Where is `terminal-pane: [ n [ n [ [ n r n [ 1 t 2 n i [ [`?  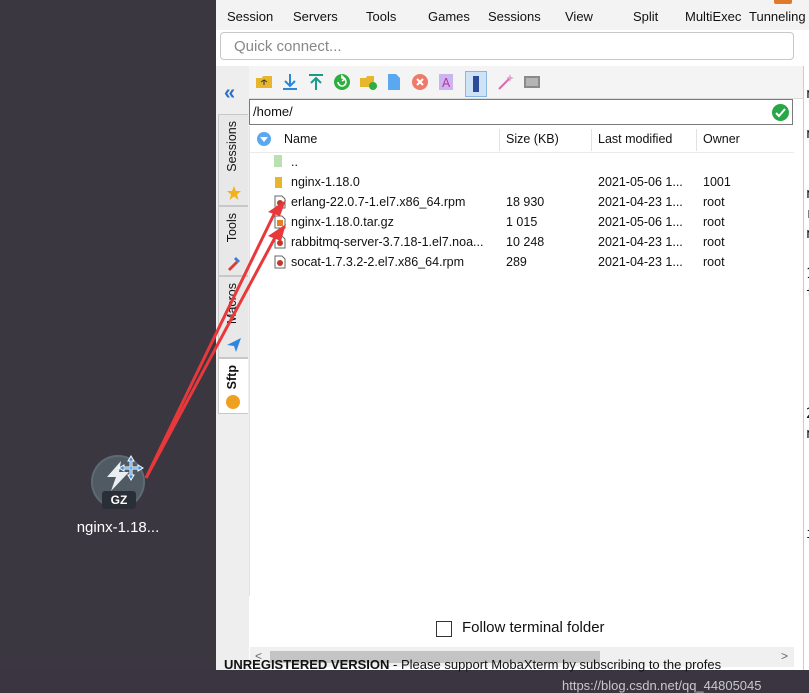 terminal-pane: [ n [ n [ [ n r n [ 1 t 2 n i [ [ is located at coordinates (806, 368).